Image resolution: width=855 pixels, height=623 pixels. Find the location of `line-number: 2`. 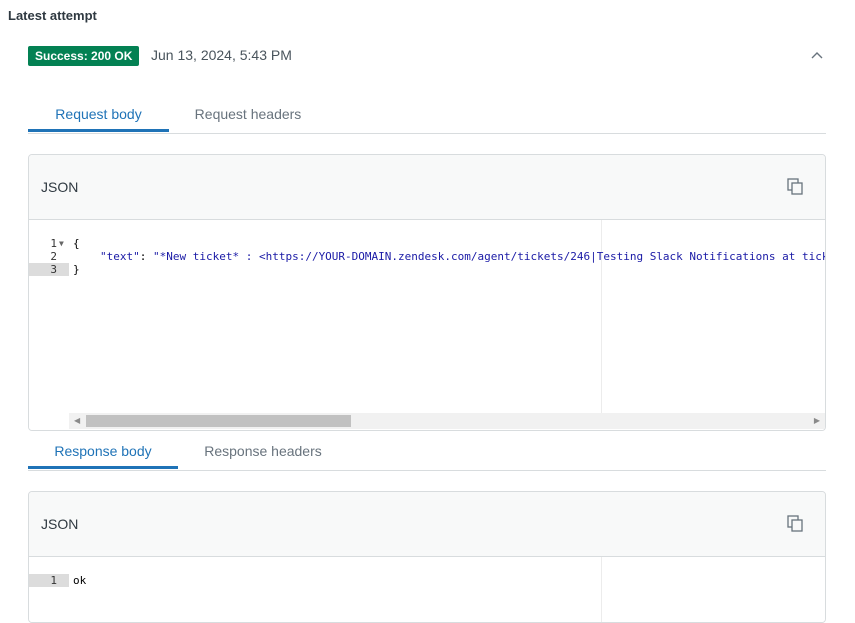

line-number: 2 is located at coordinates (53, 256).